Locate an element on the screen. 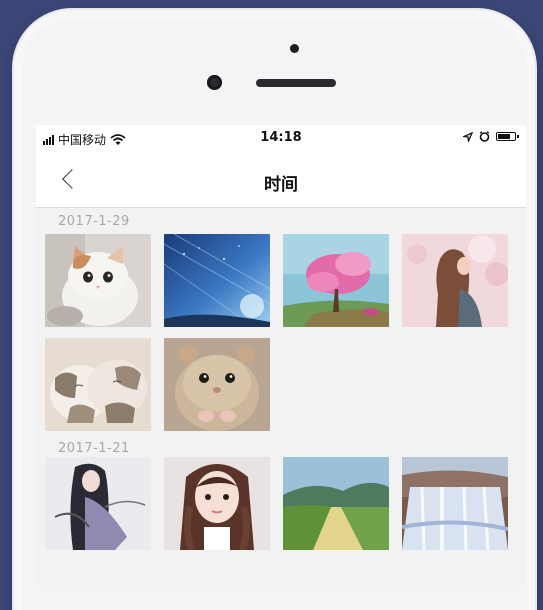 The image size is (543, 610). page-title: 时间 is located at coordinates (281, 185).